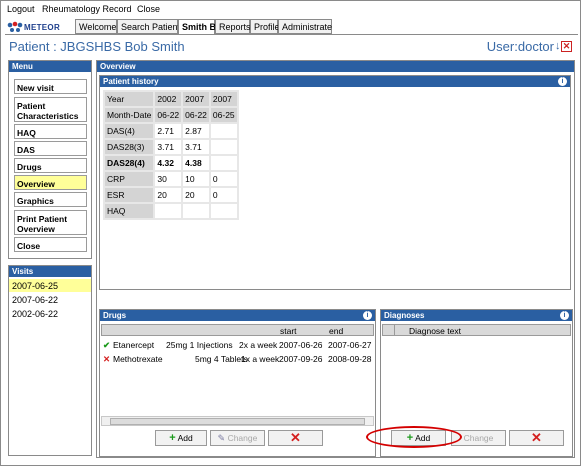 The image size is (581, 466). I want to click on scrollbar-thumb, so click(237, 421).